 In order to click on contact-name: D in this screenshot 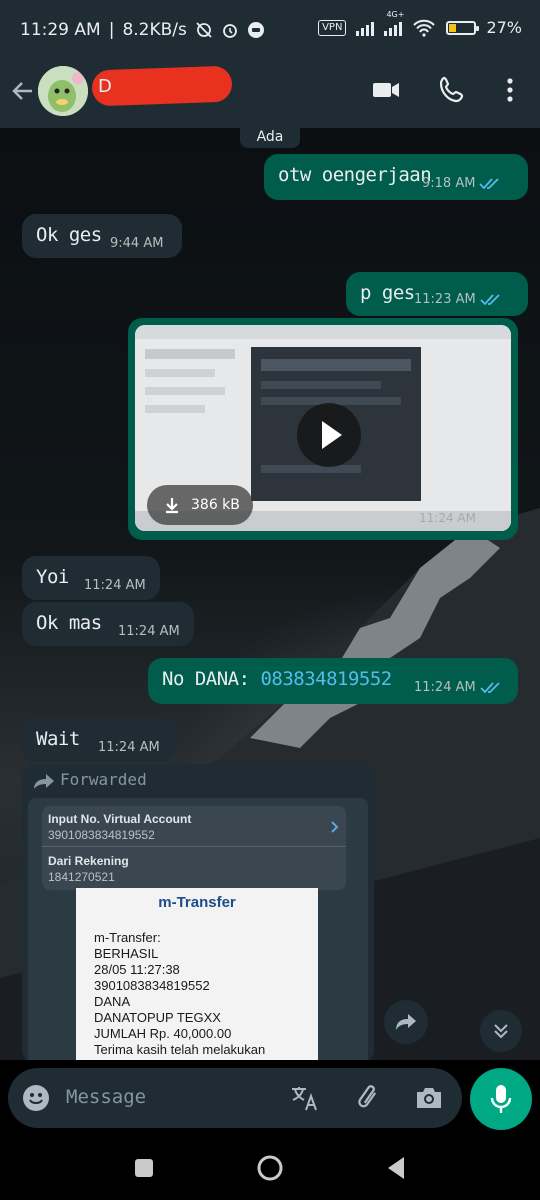, I will do `click(105, 86)`.